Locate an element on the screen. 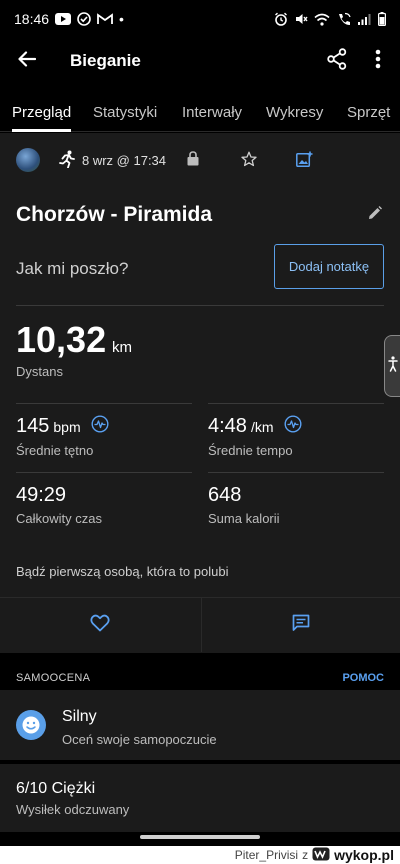 Image resolution: width=400 pixels, height=864 pixels. page-title: Bieganie is located at coordinates (105, 60).